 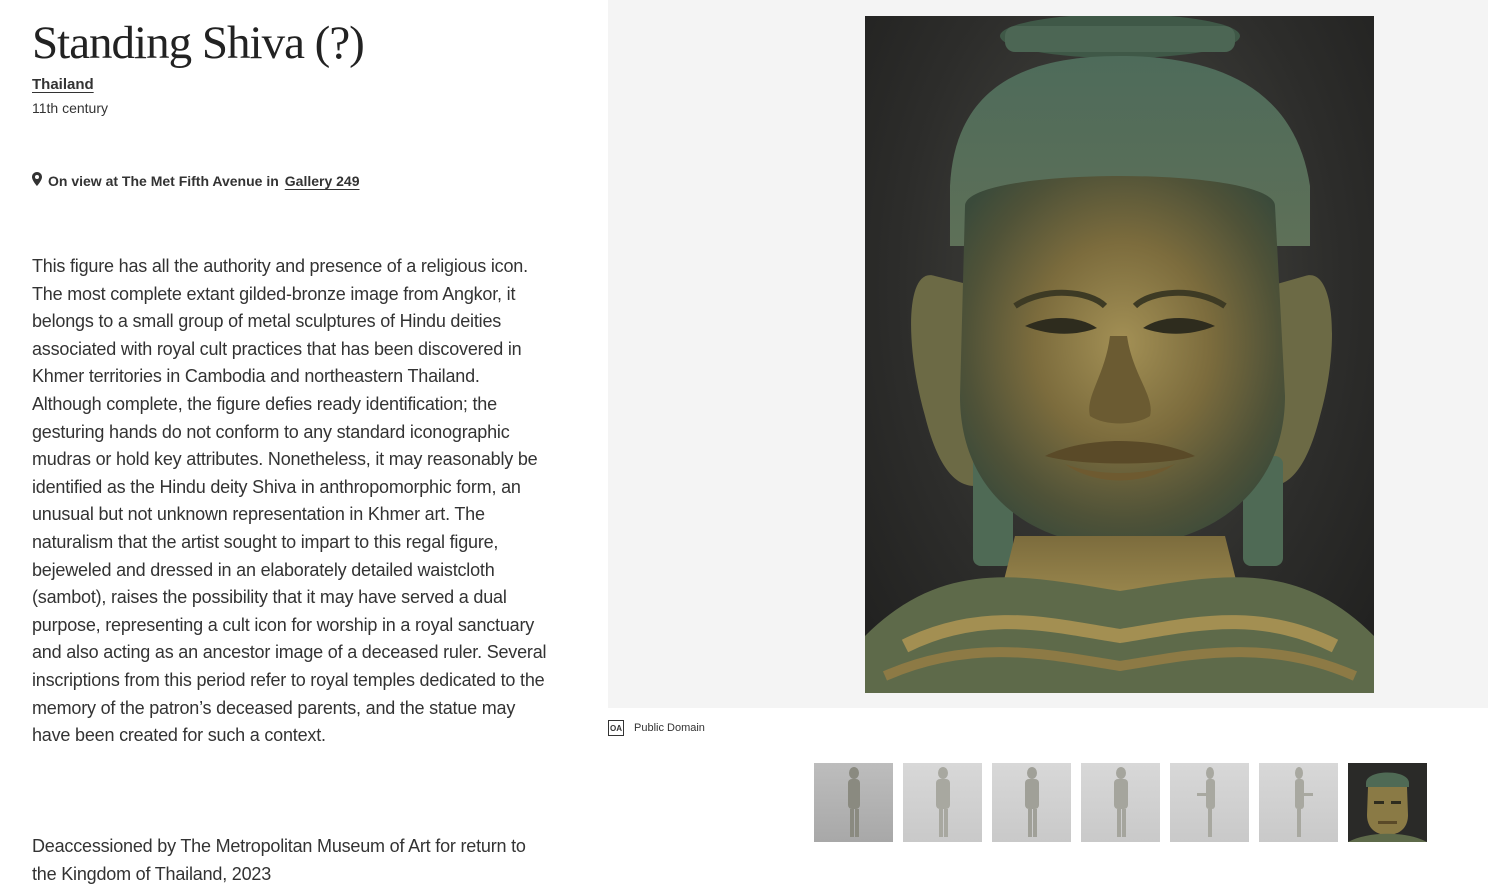 What do you see at coordinates (198, 43) in the screenshot?
I see `page-title: Standing Shiva (?)` at bounding box center [198, 43].